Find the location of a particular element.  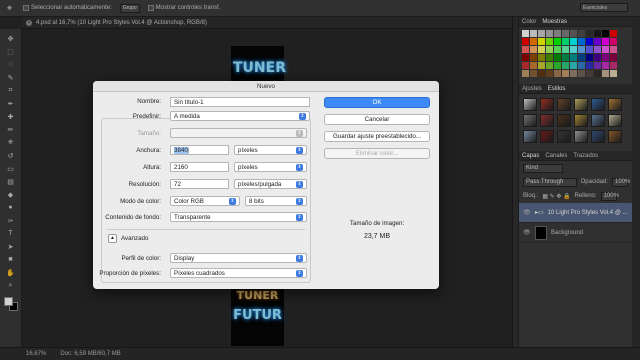

preset-value: A medida is located at coordinates (187, 116).